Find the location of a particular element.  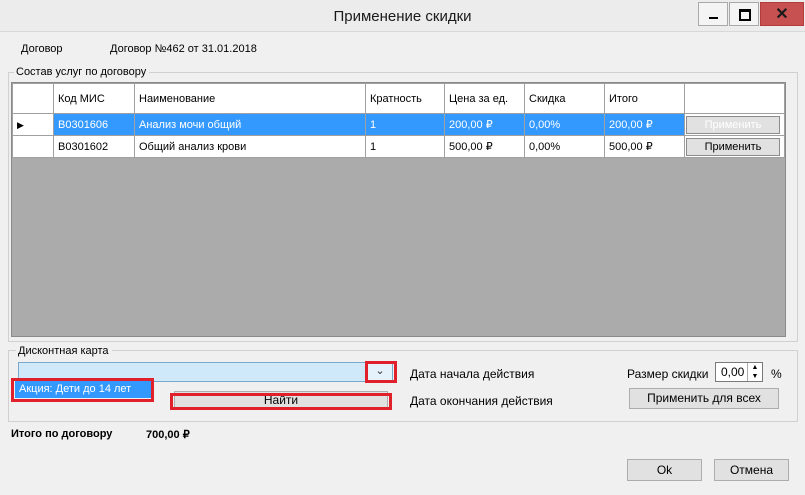

maximize-icon is located at coordinates (745, 15).